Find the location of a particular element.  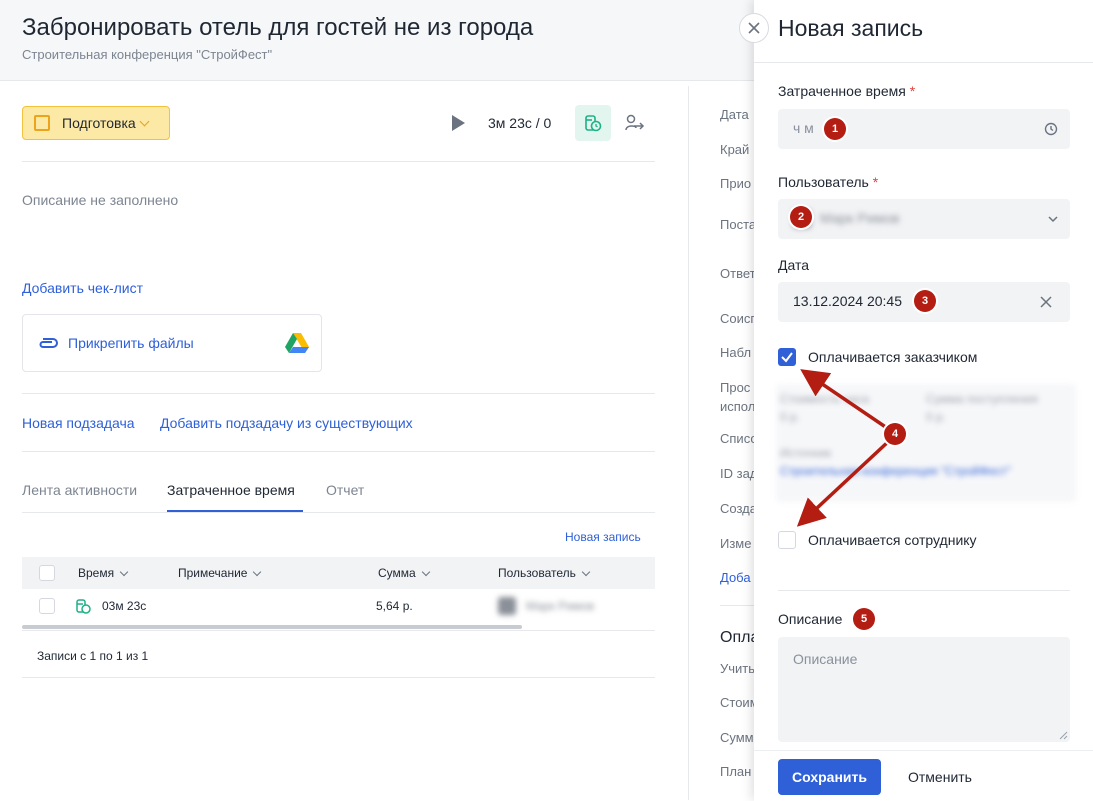

user-value: Марк Римов is located at coordinates (860, 218).